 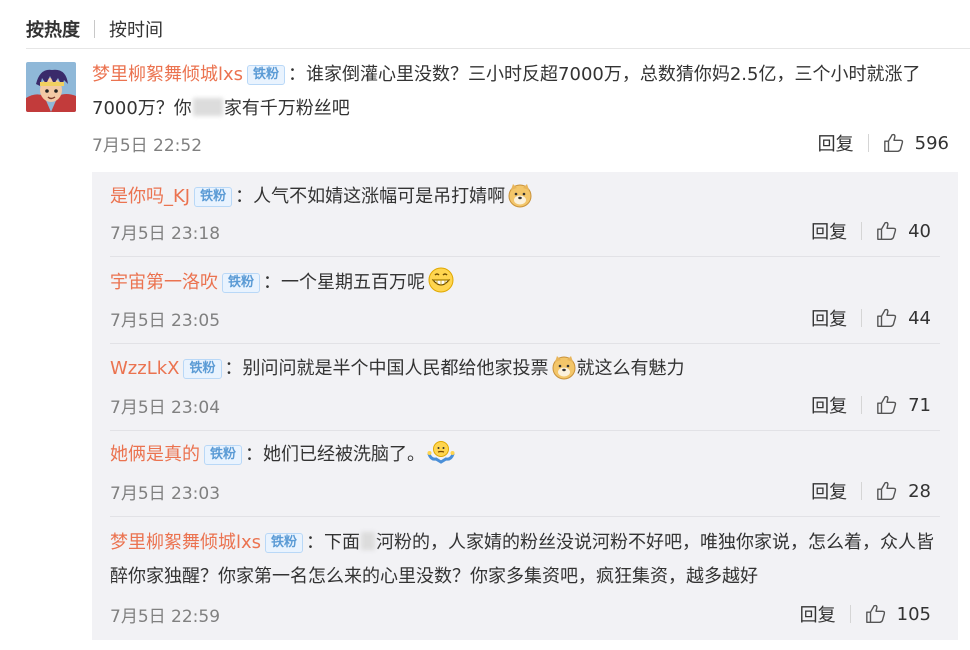 I want to click on like-count: 44, so click(x=919, y=318).